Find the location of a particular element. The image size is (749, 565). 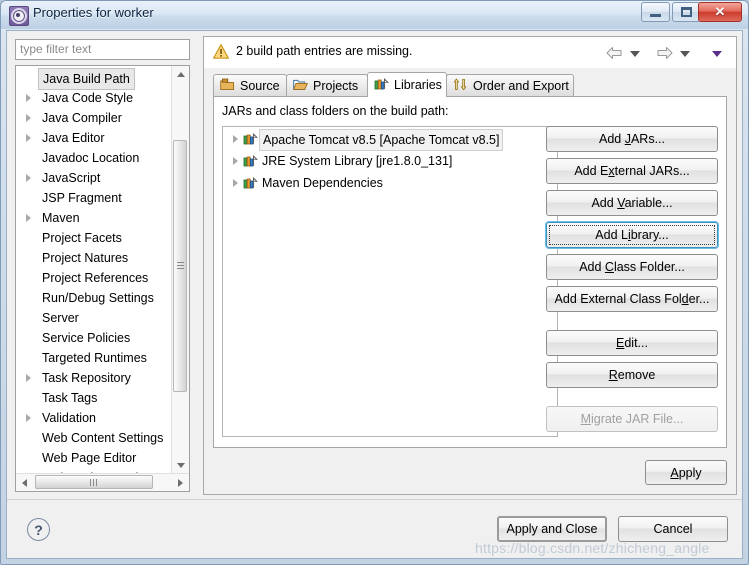

sidebar-item-java-build-path: Java Build Path is located at coordinates (94, 79).